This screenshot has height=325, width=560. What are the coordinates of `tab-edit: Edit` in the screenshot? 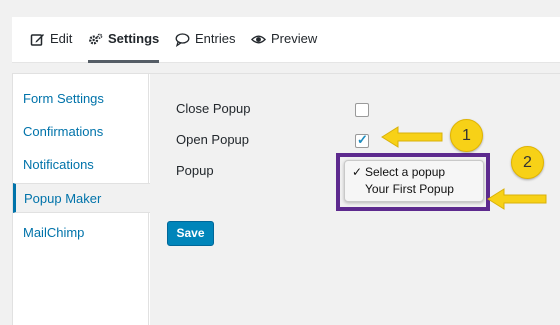 It's located at (51, 47).